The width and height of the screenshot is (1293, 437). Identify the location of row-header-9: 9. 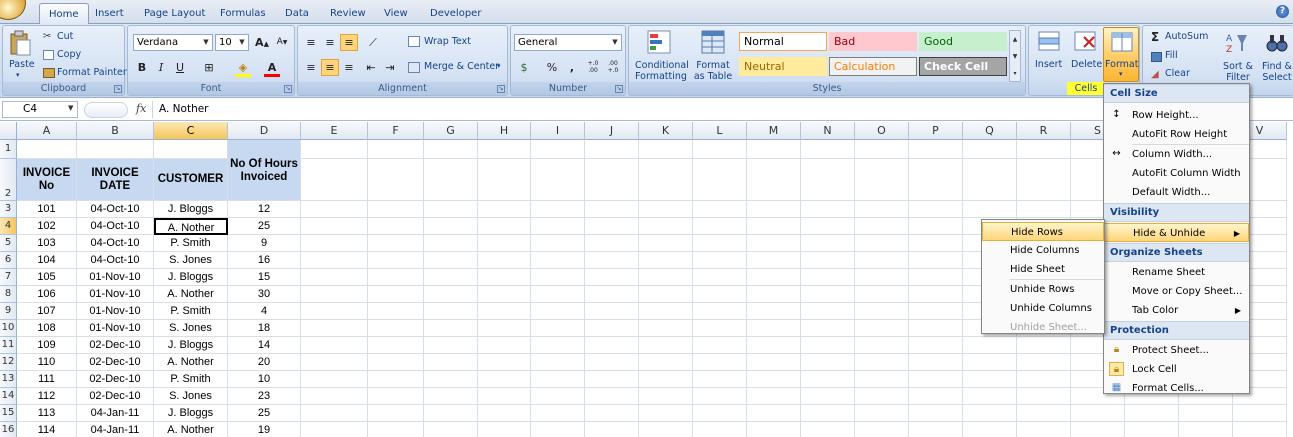
(8, 311).